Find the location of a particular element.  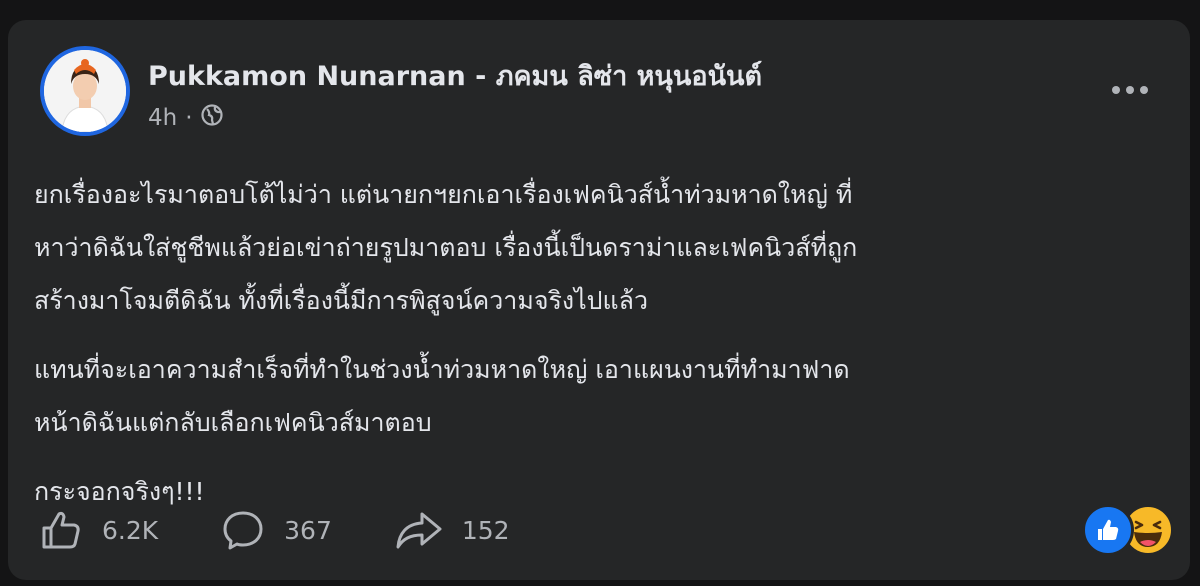

comment-button: 367 is located at coordinates (276, 530).